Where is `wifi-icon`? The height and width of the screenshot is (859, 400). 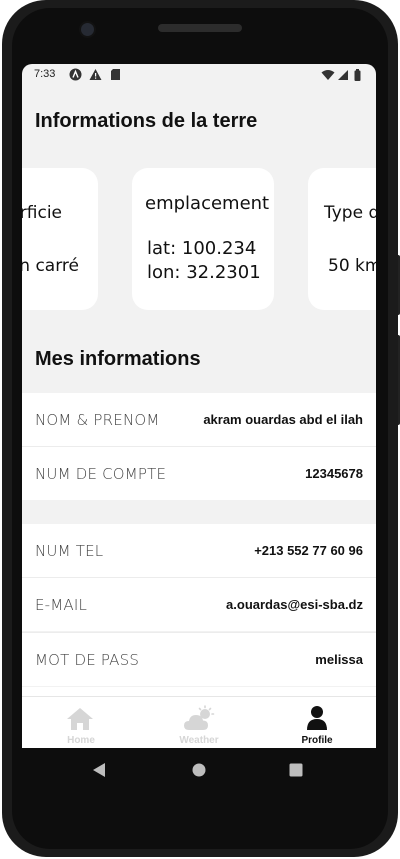 wifi-icon is located at coordinates (328, 77).